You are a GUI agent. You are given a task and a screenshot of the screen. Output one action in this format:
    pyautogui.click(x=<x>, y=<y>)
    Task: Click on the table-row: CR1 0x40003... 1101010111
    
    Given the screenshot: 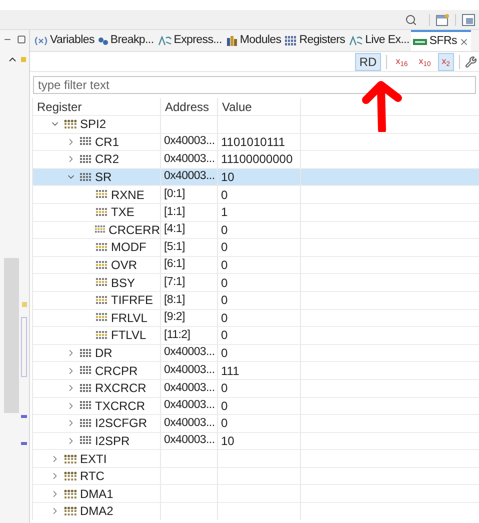 What is the action you would take?
    pyautogui.click(x=256, y=141)
    